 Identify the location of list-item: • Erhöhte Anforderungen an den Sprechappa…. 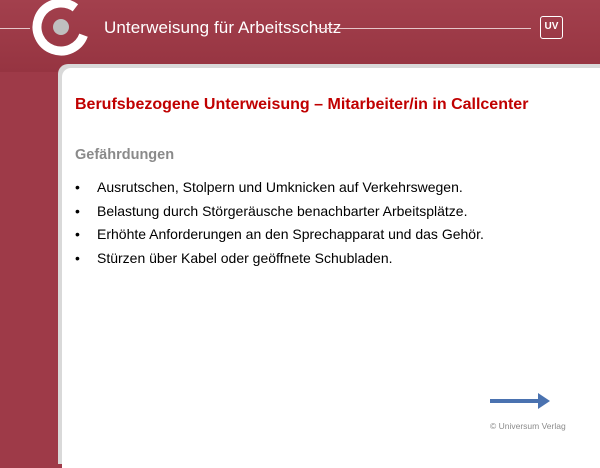
(279, 235).